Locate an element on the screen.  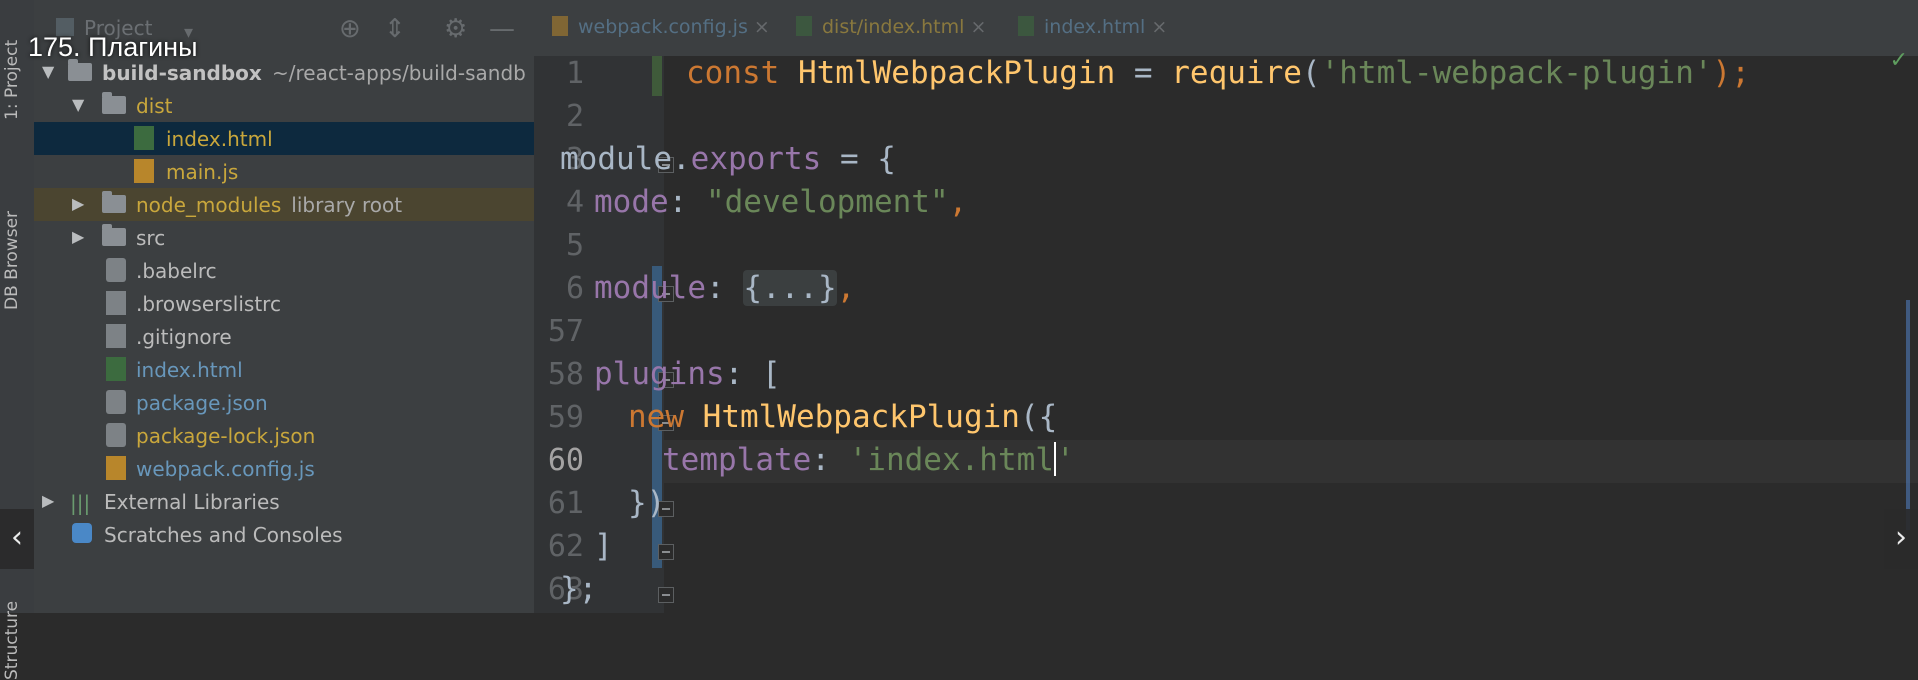
collapse-all-icon: ⇕ is located at coordinates (395, 29).